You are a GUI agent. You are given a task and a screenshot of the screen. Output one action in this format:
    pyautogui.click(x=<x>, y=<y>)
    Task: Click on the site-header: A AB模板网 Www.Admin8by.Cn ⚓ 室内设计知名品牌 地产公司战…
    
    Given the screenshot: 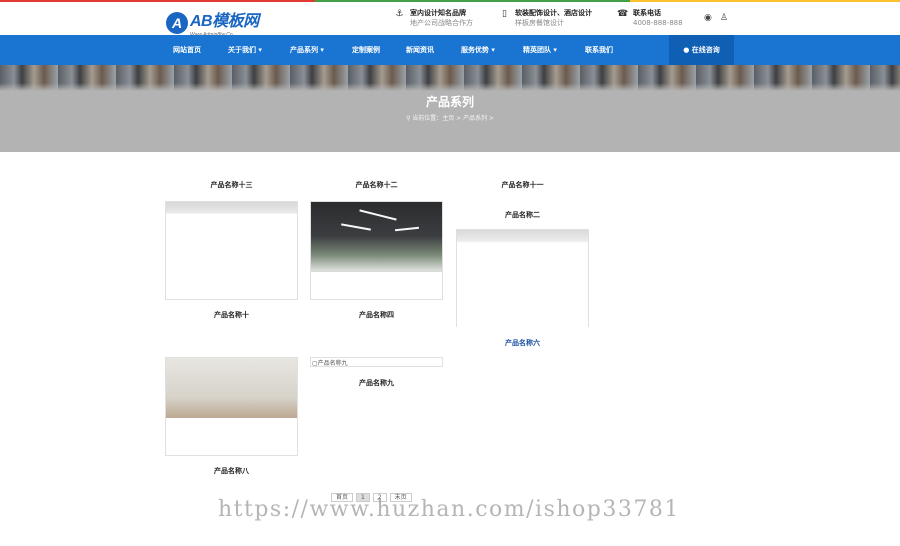 What is the action you would take?
    pyautogui.click(x=450, y=20)
    